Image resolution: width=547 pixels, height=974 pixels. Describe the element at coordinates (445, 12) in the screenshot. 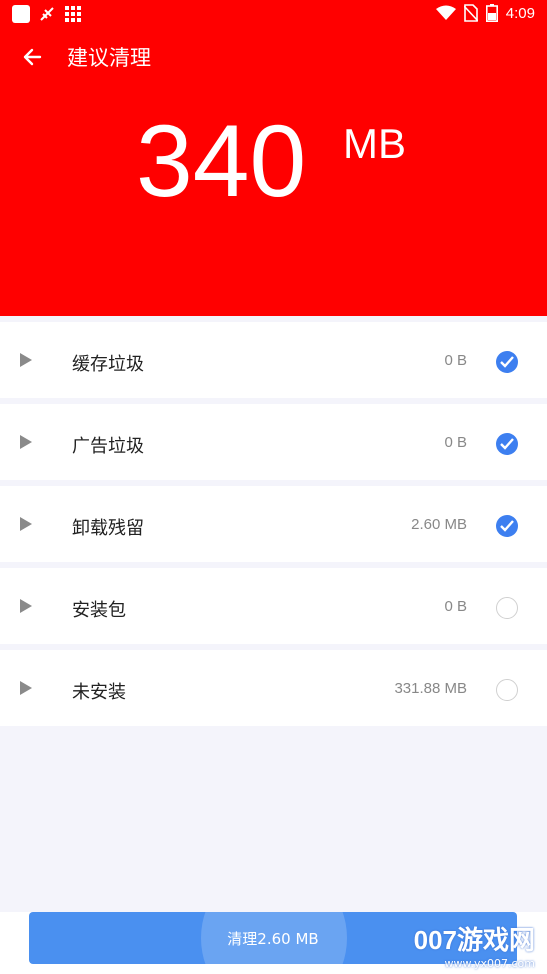

I see `wifi-icon` at that location.